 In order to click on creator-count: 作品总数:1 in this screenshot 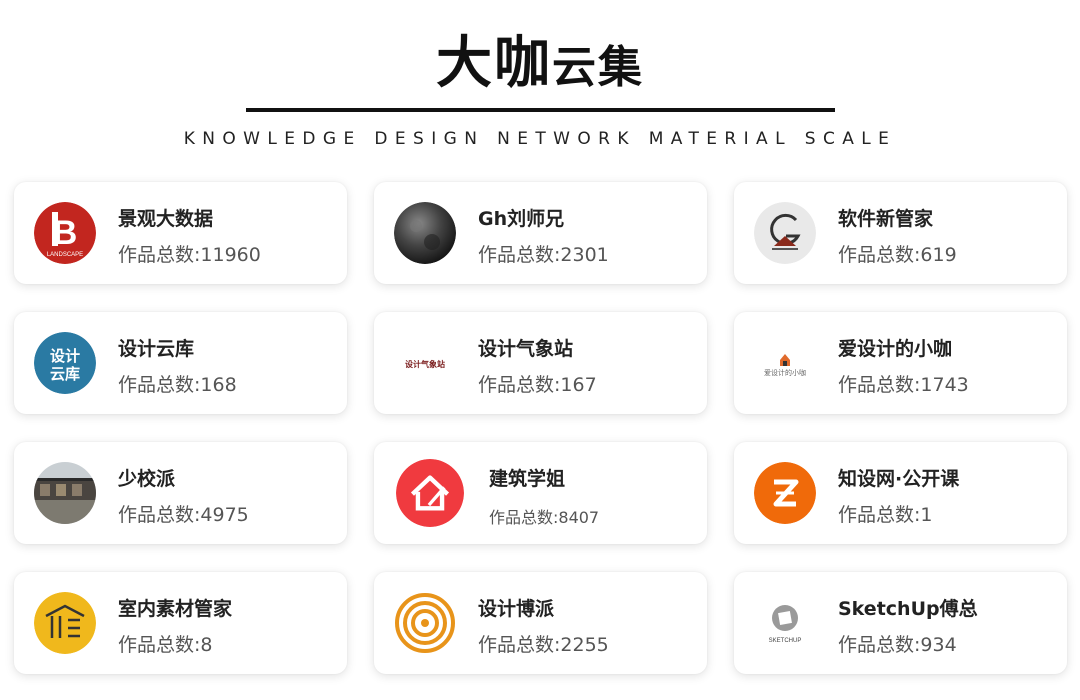, I will do `click(885, 515)`.